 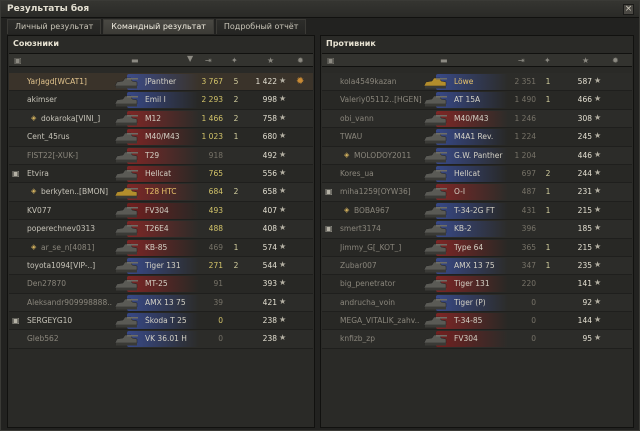 What do you see at coordinates (73, 99) in the screenshot?
I see `player-name: akimser` at bounding box center [73, 99].